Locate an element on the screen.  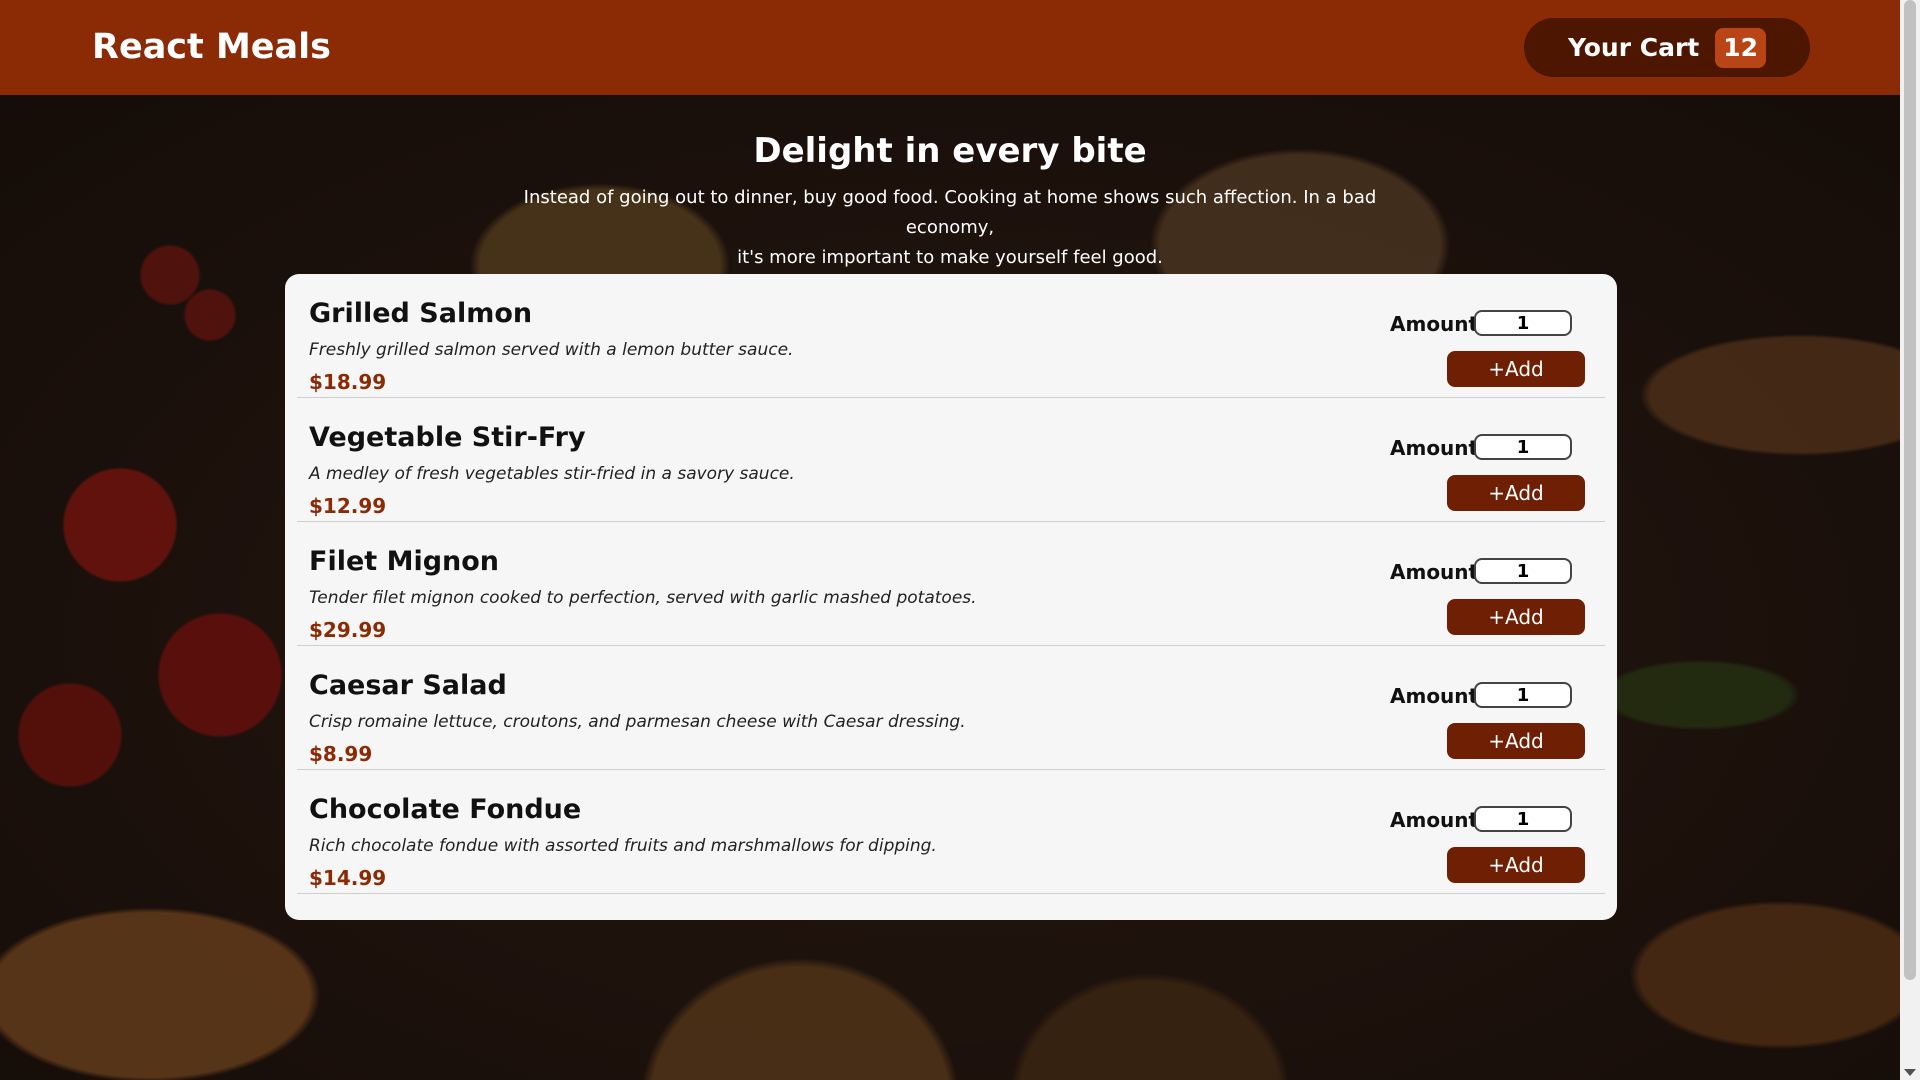
brand-title: React Meals is located at coordinates (211, 47).